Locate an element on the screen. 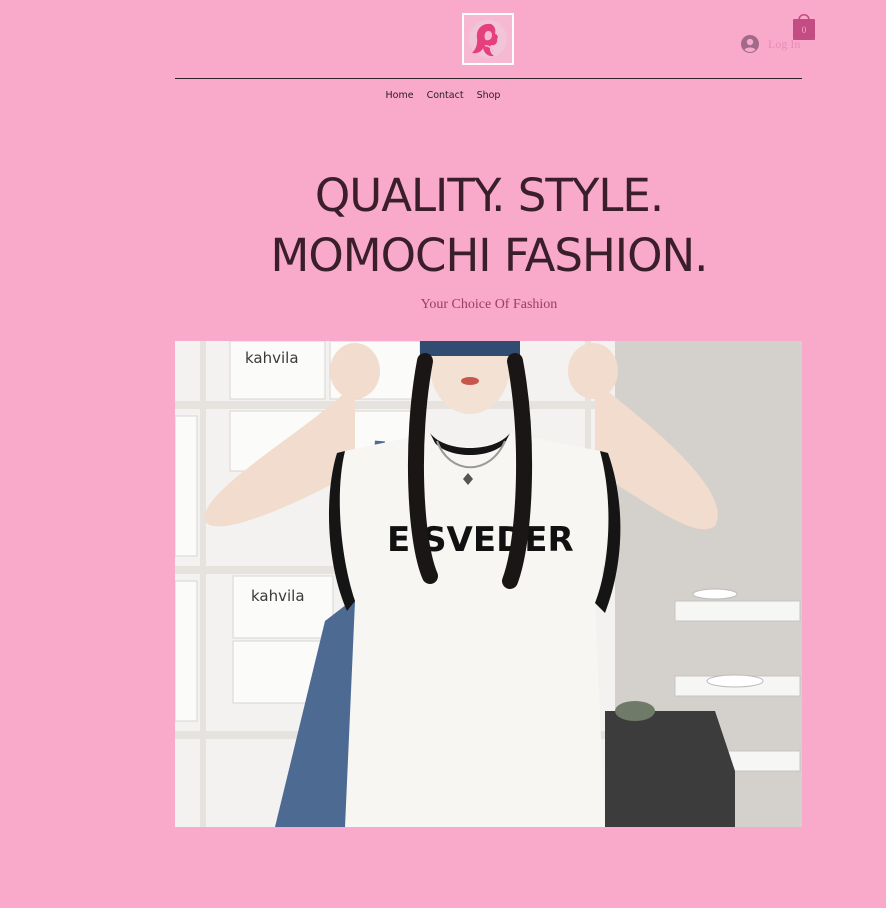 The height and width of the screenshot is (908, 886). site-logo is located at coordinates (488, 39).